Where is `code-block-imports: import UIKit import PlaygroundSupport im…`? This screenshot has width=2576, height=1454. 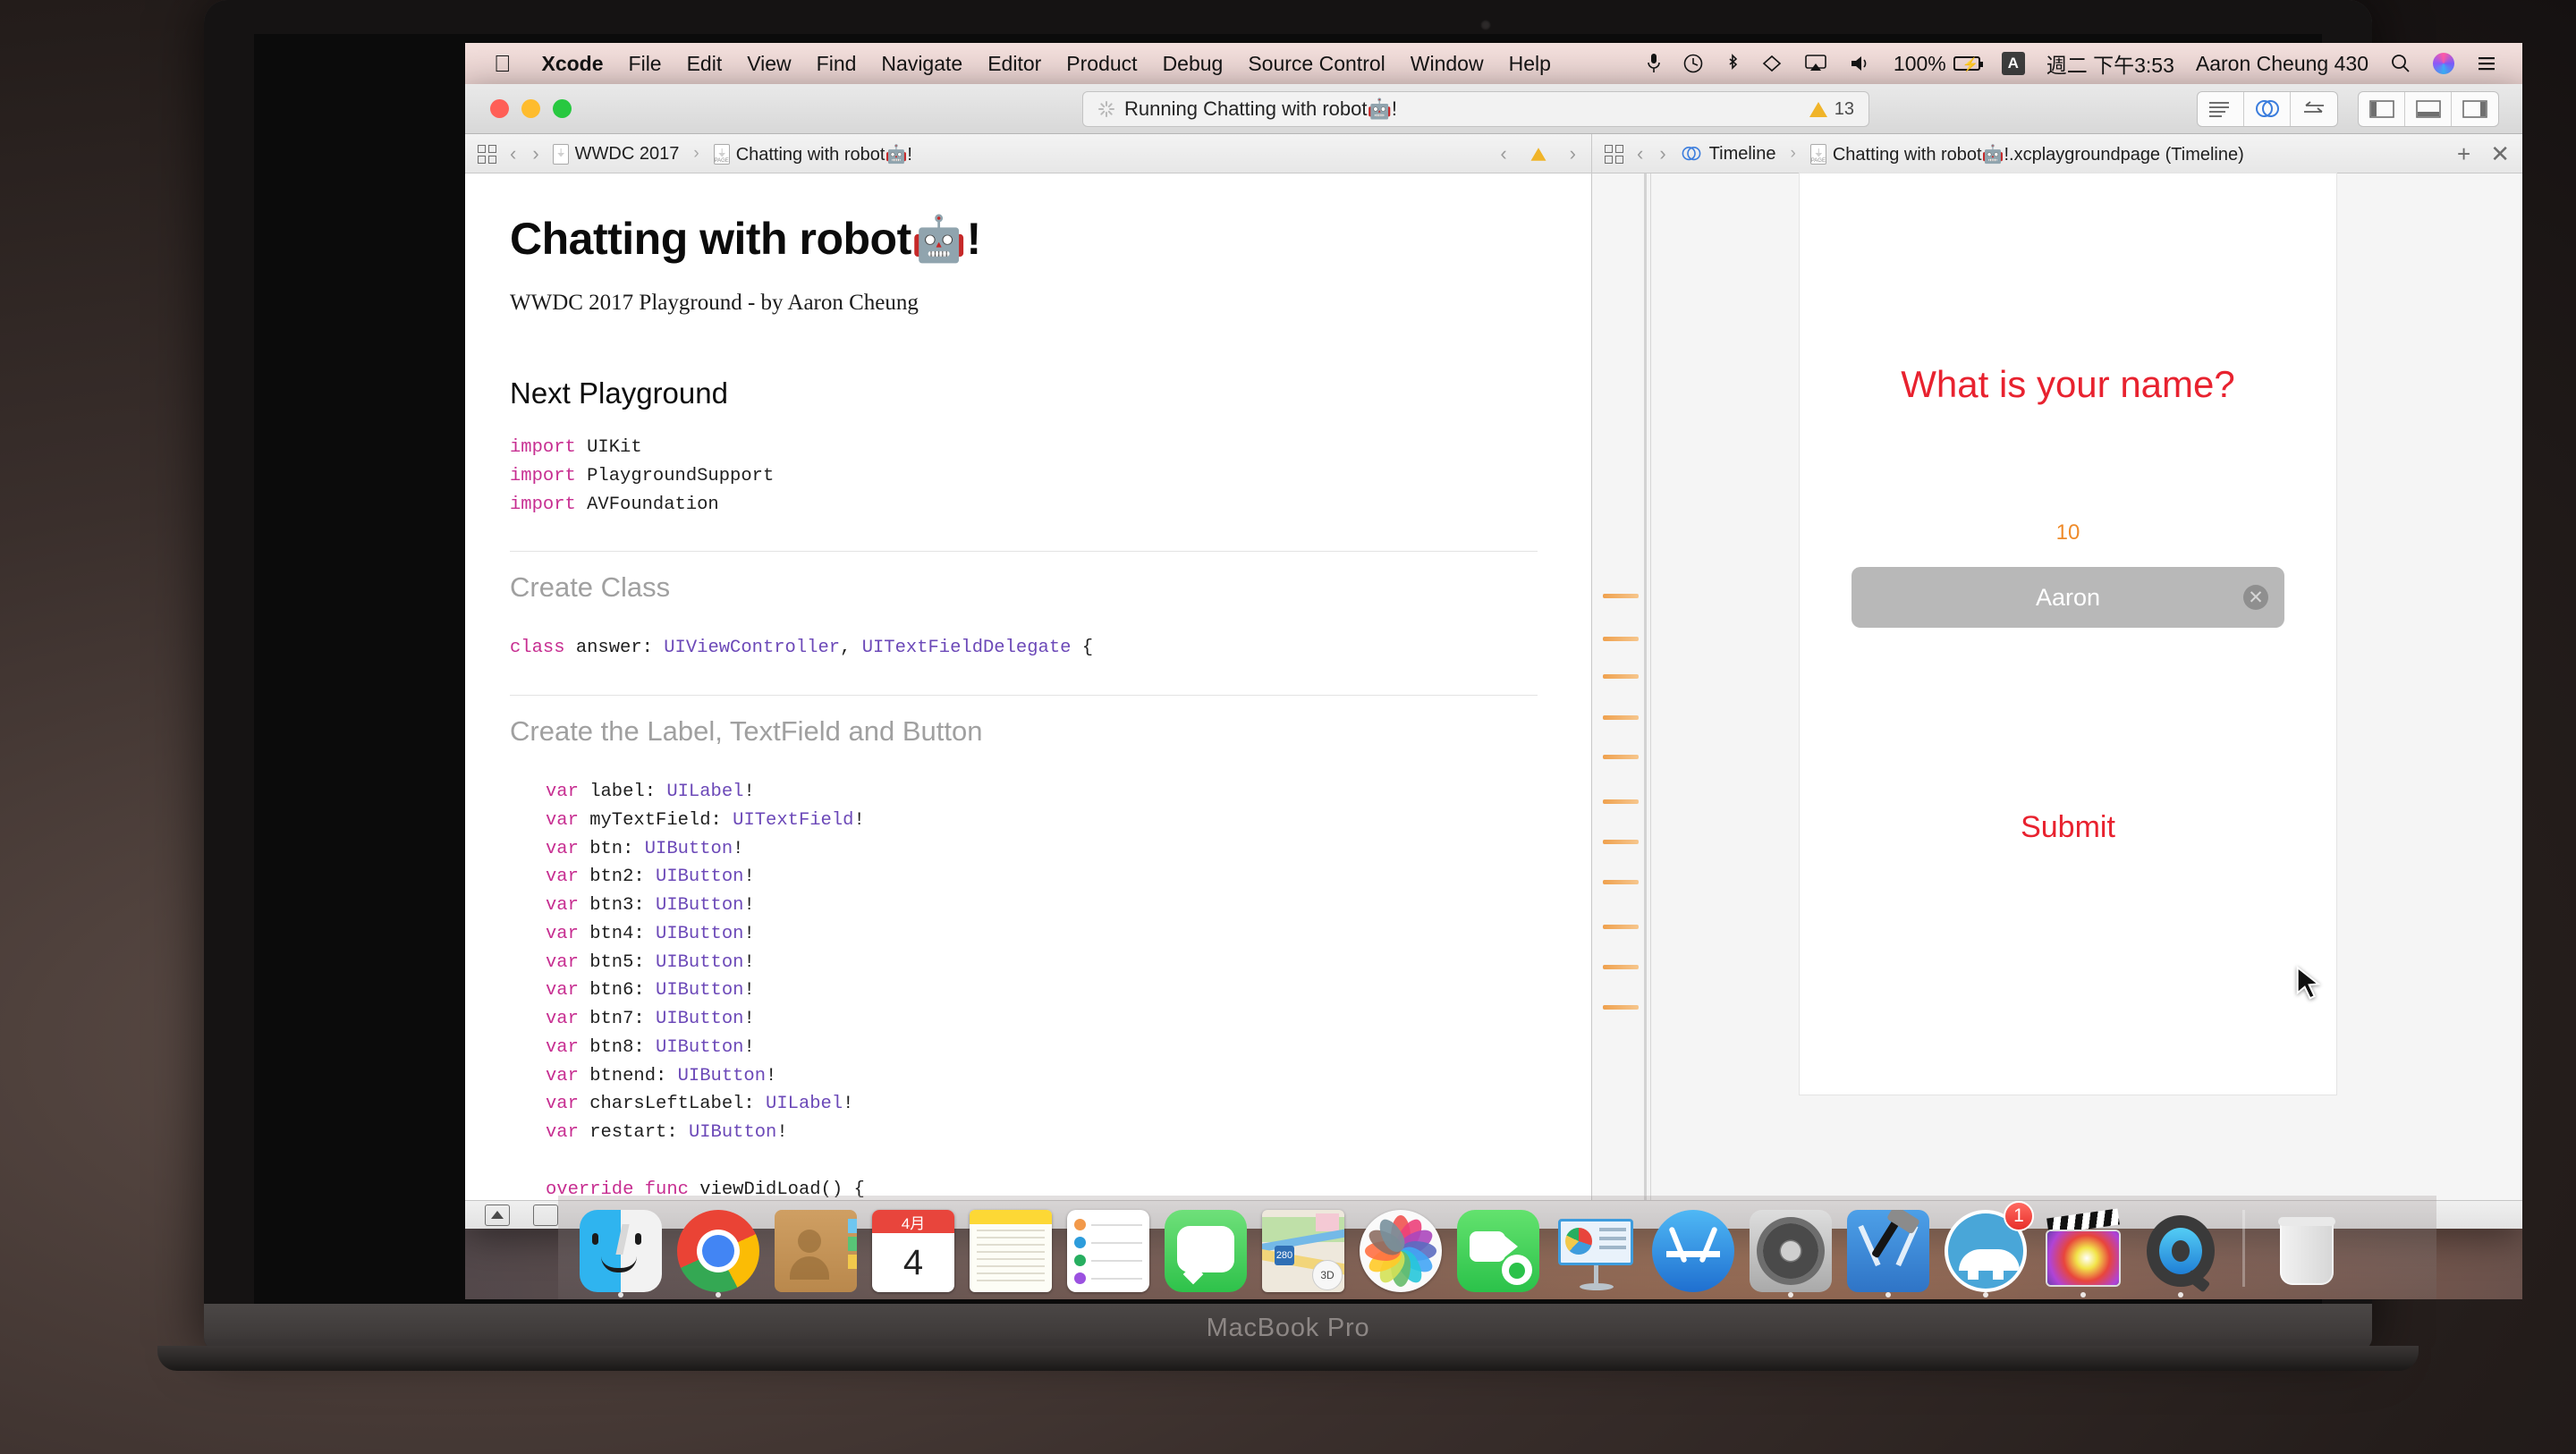 code-block-imports: import UIKit import PlaygroundSupport im… is located at coordinates (1024, 469).